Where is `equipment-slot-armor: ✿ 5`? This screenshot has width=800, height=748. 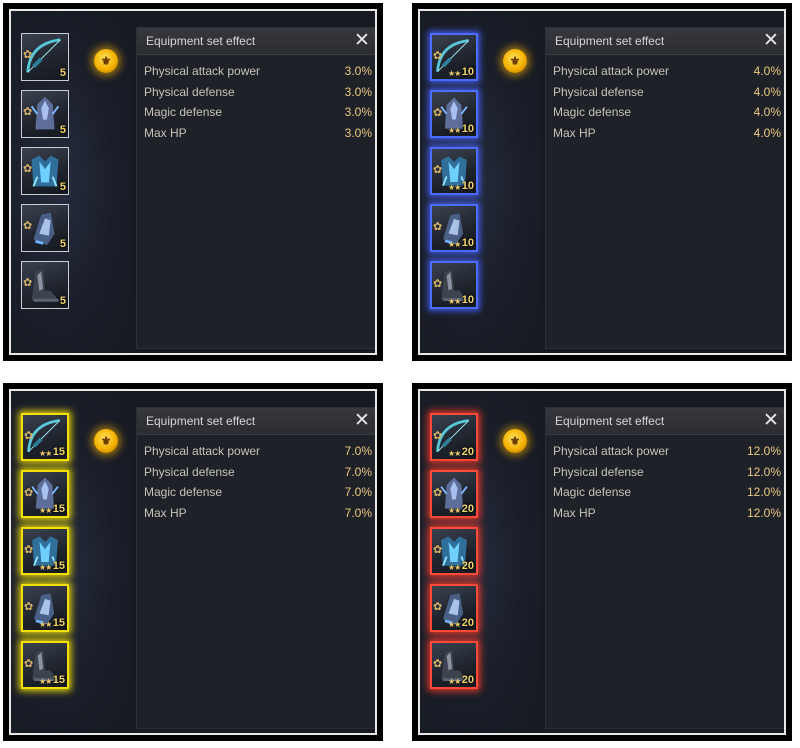 equipment-slot-armor: ✿ 5 is located at coordinates (45, 171).